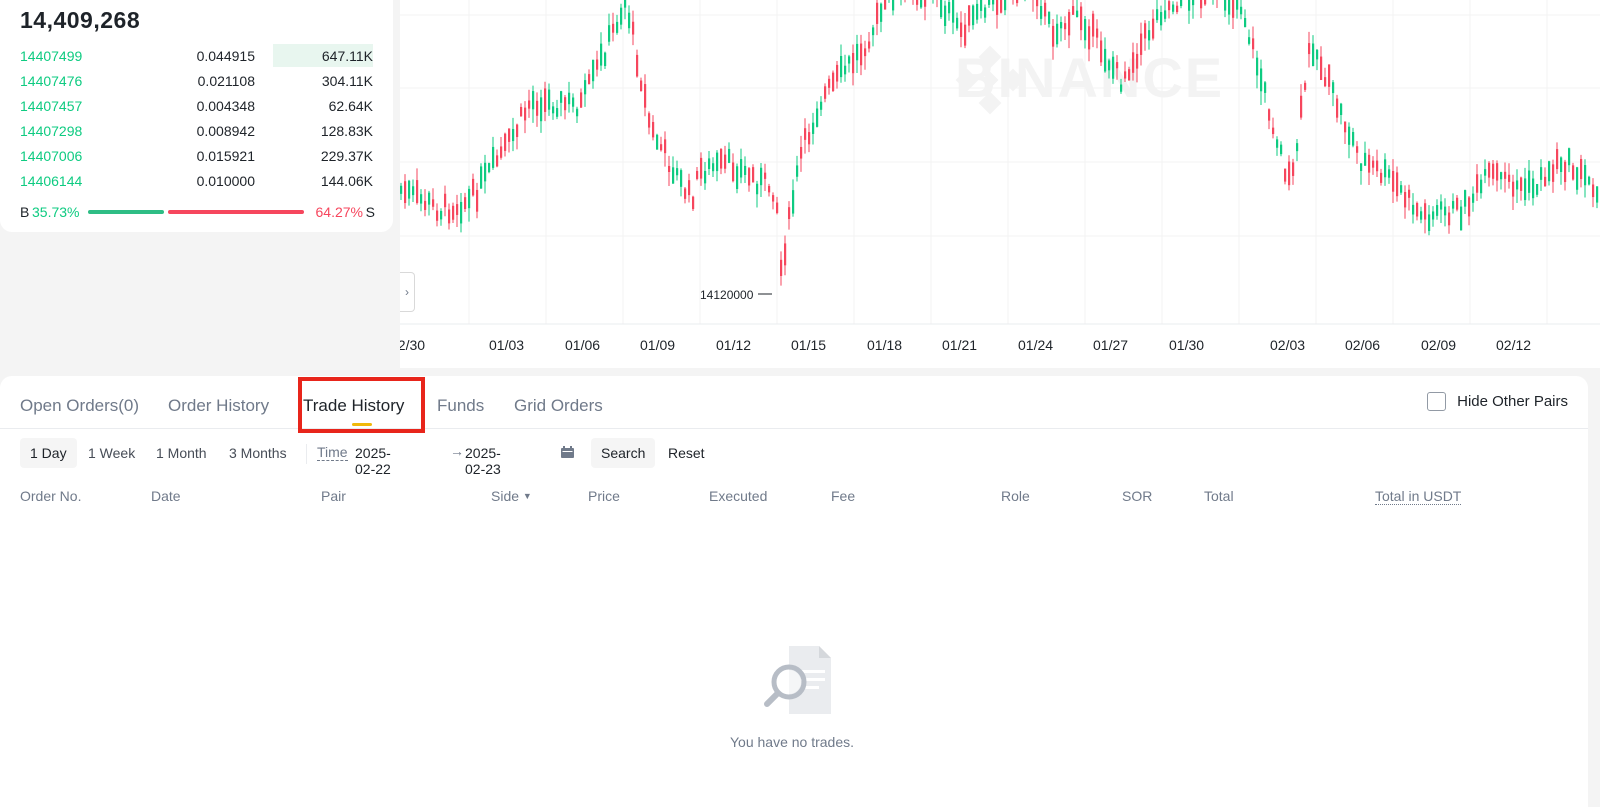  Describe the element at coordinates (181, 453) in the screenshot. I see `range-1-month: 1 Month` at that location.